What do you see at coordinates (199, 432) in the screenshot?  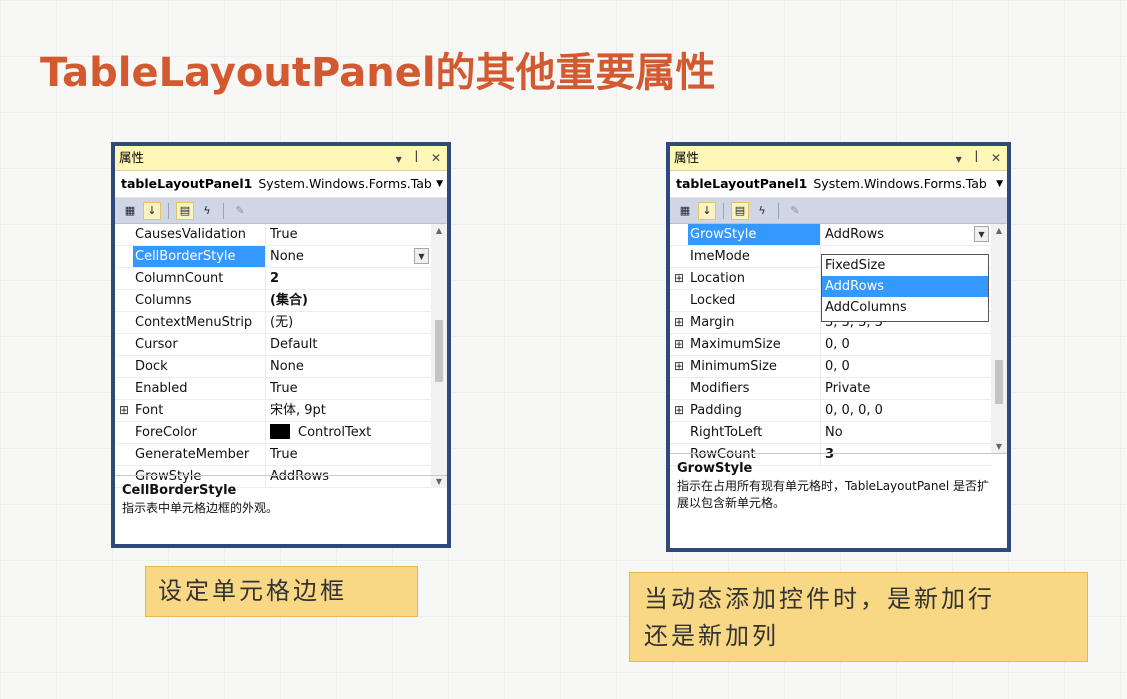 I see `property-name: ForeColor` at bounding box center [199, 432].